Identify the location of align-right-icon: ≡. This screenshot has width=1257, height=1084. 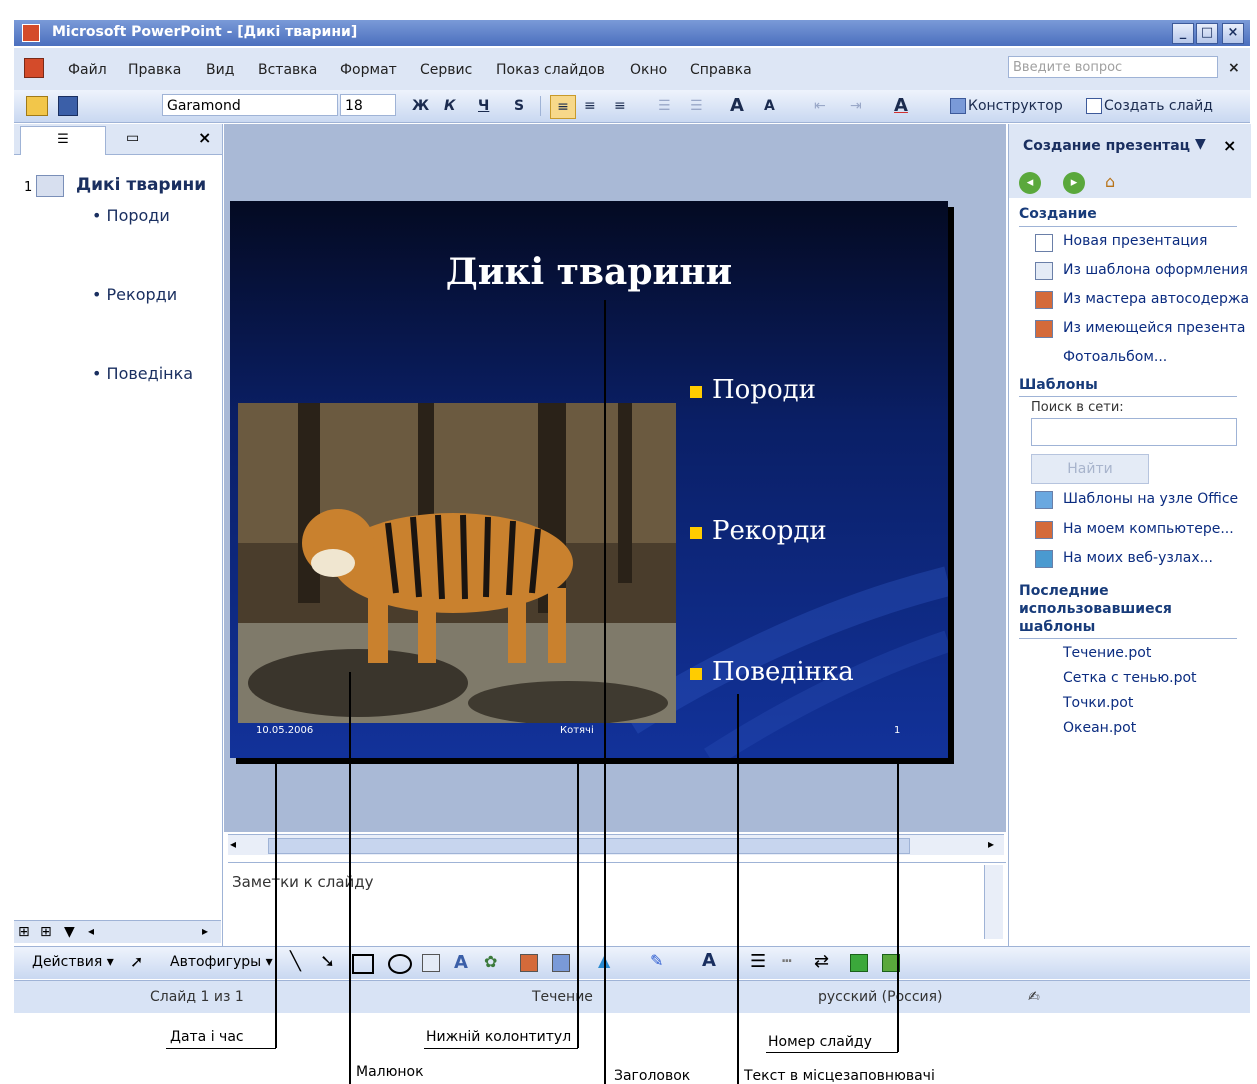
(620, 106).